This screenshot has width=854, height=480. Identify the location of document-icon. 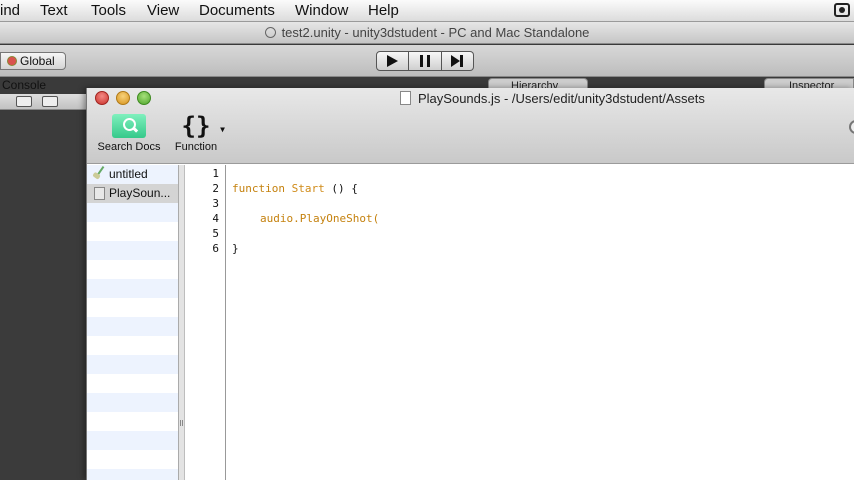
(405, 98).